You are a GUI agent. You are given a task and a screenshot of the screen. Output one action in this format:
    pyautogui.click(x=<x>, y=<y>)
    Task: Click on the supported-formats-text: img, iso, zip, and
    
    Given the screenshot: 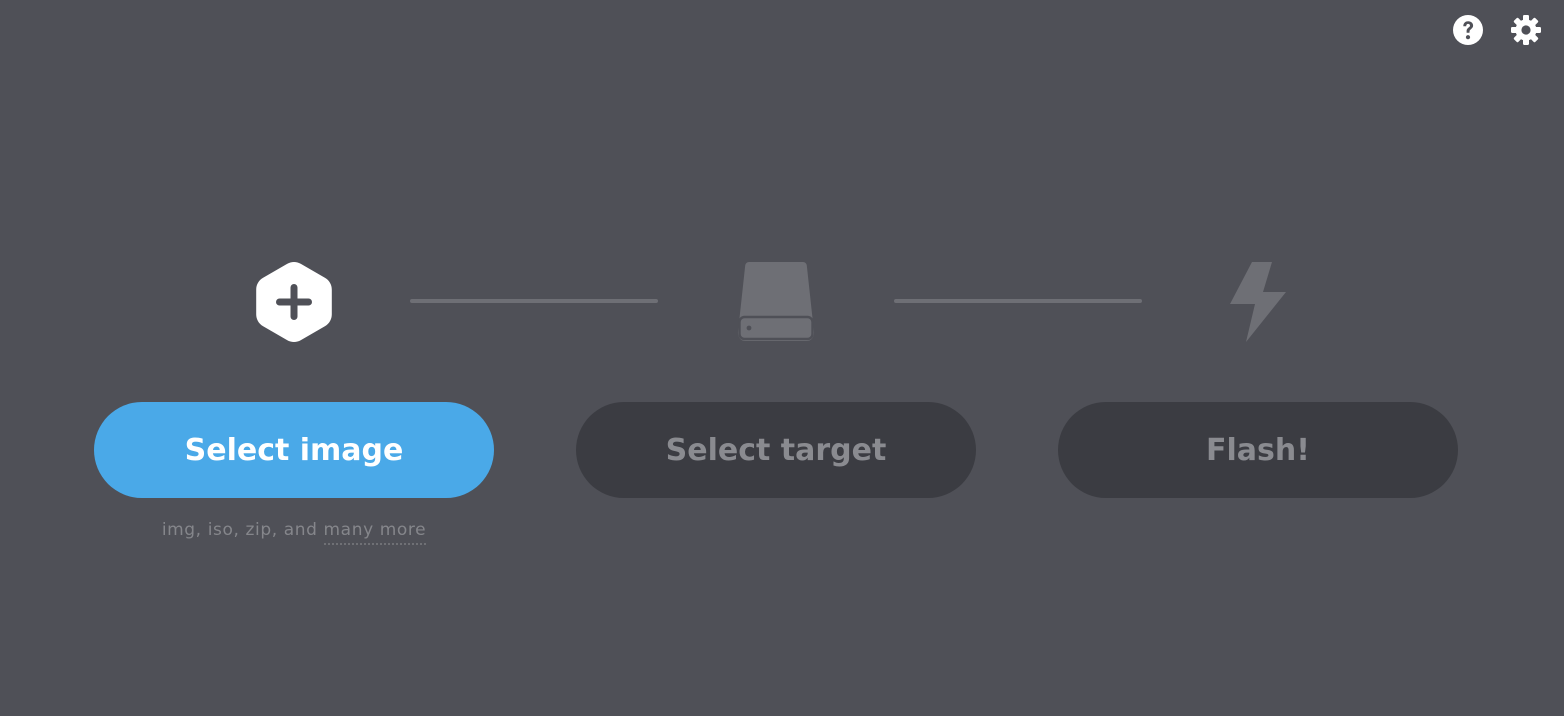 What is the action you would take?
    pyautogui.click(x=242, y=530)
    